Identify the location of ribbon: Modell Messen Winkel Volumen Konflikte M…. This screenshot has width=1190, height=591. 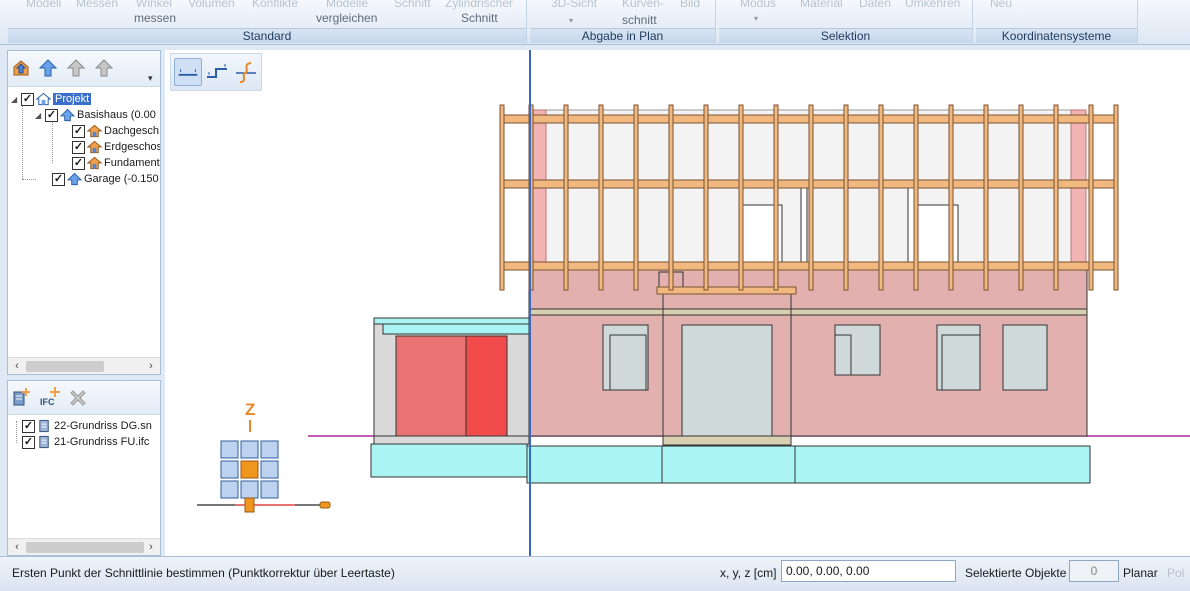
(595, 22).